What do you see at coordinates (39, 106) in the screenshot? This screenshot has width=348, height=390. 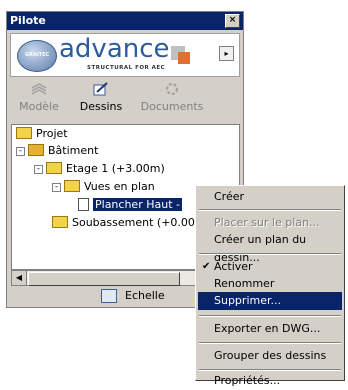 I see `tab-label: Modèle` at bounding box center [39, 106].